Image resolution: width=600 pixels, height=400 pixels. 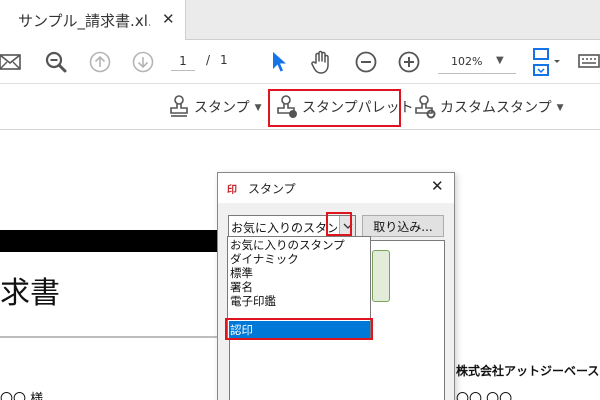 I want to click on stamp-seal-icon: 印, so click(x=232, y=190).